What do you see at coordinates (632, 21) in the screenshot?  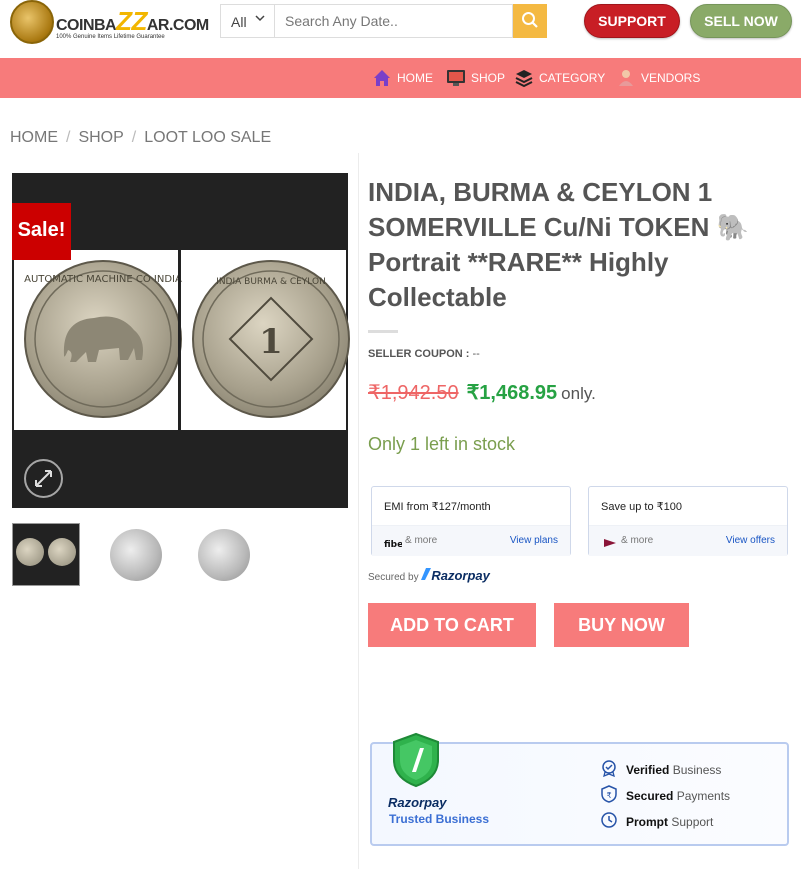 I see `support-button: SUPPORT` at bounding box center [632, 21].